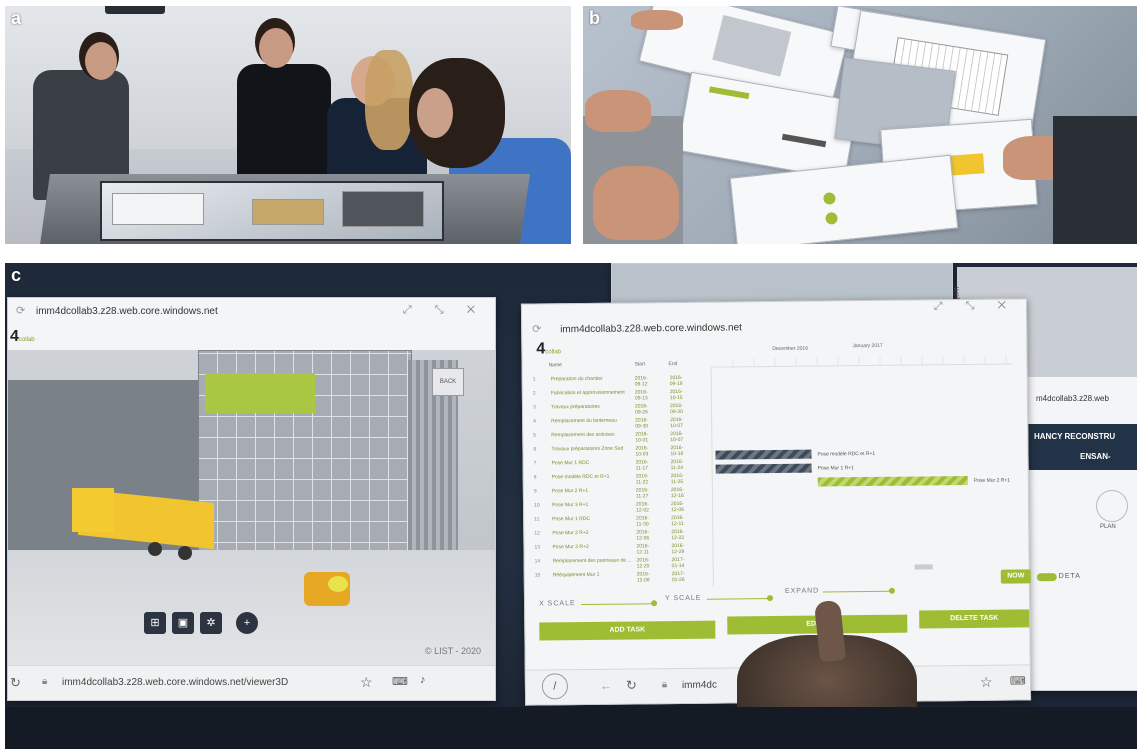 This screenshot has height=749, width=1137. Describe the element at coordinates (923, 567) in the screenshot. I see `horizontal-scrollbar` at that location.